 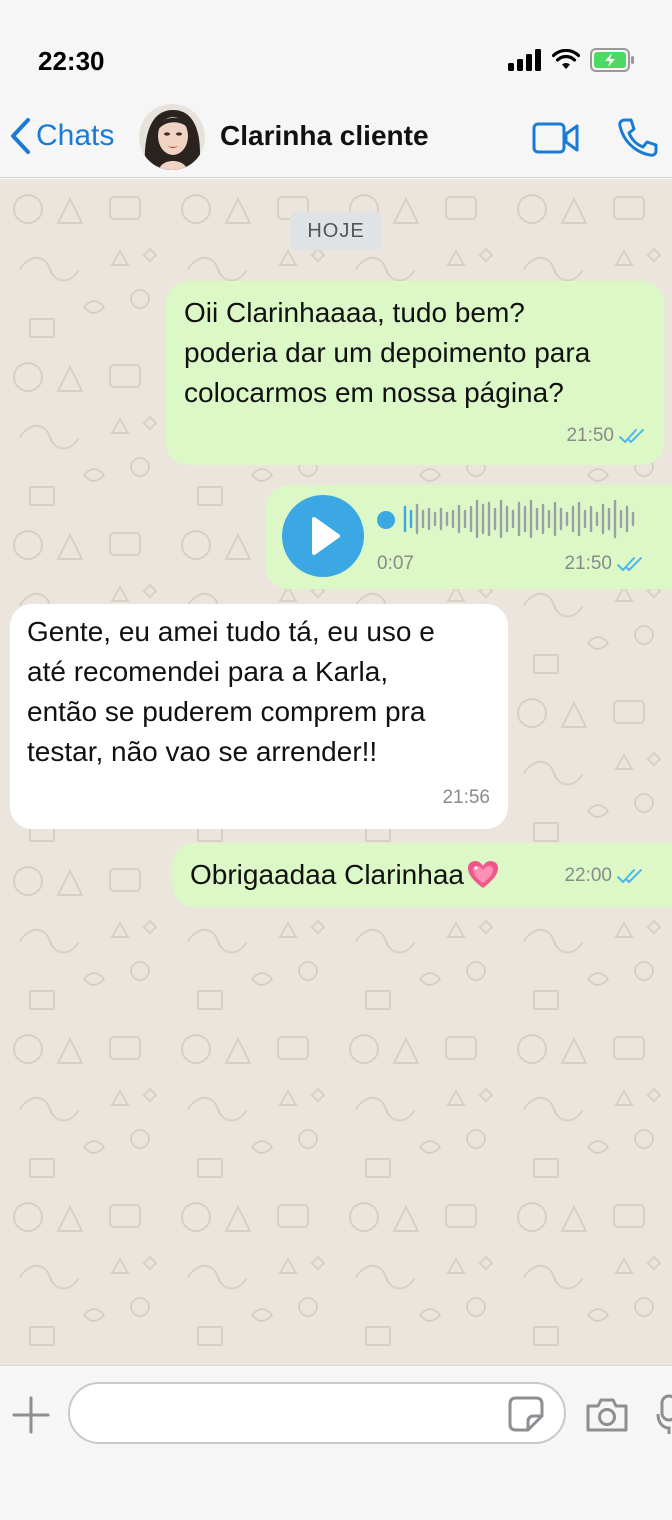 I want to click on attach-button, so click(x=31, y=1417).